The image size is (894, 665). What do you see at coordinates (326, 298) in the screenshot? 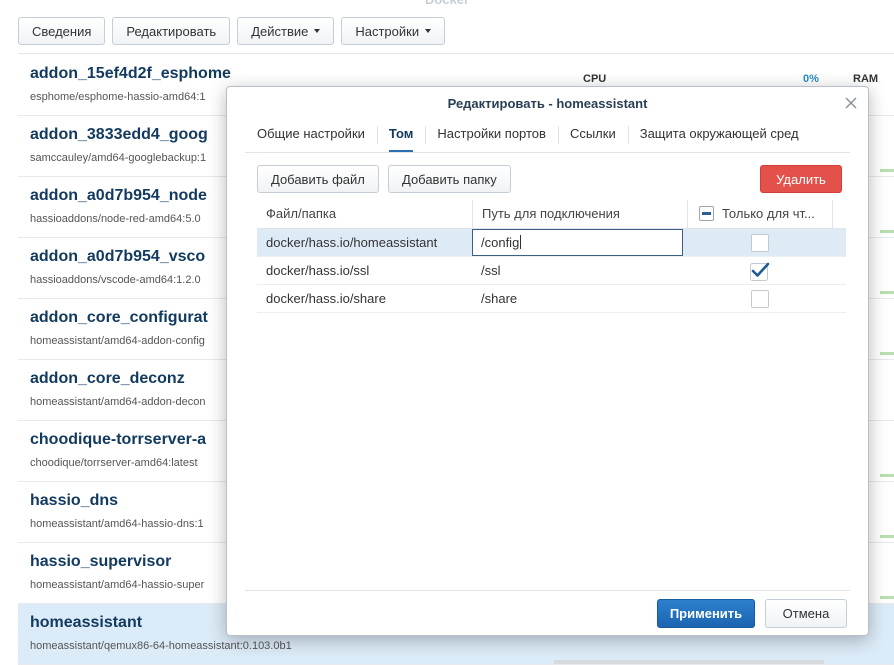
I see `file-cell: docker/hass.io/share` at bounding box center [326, 298].